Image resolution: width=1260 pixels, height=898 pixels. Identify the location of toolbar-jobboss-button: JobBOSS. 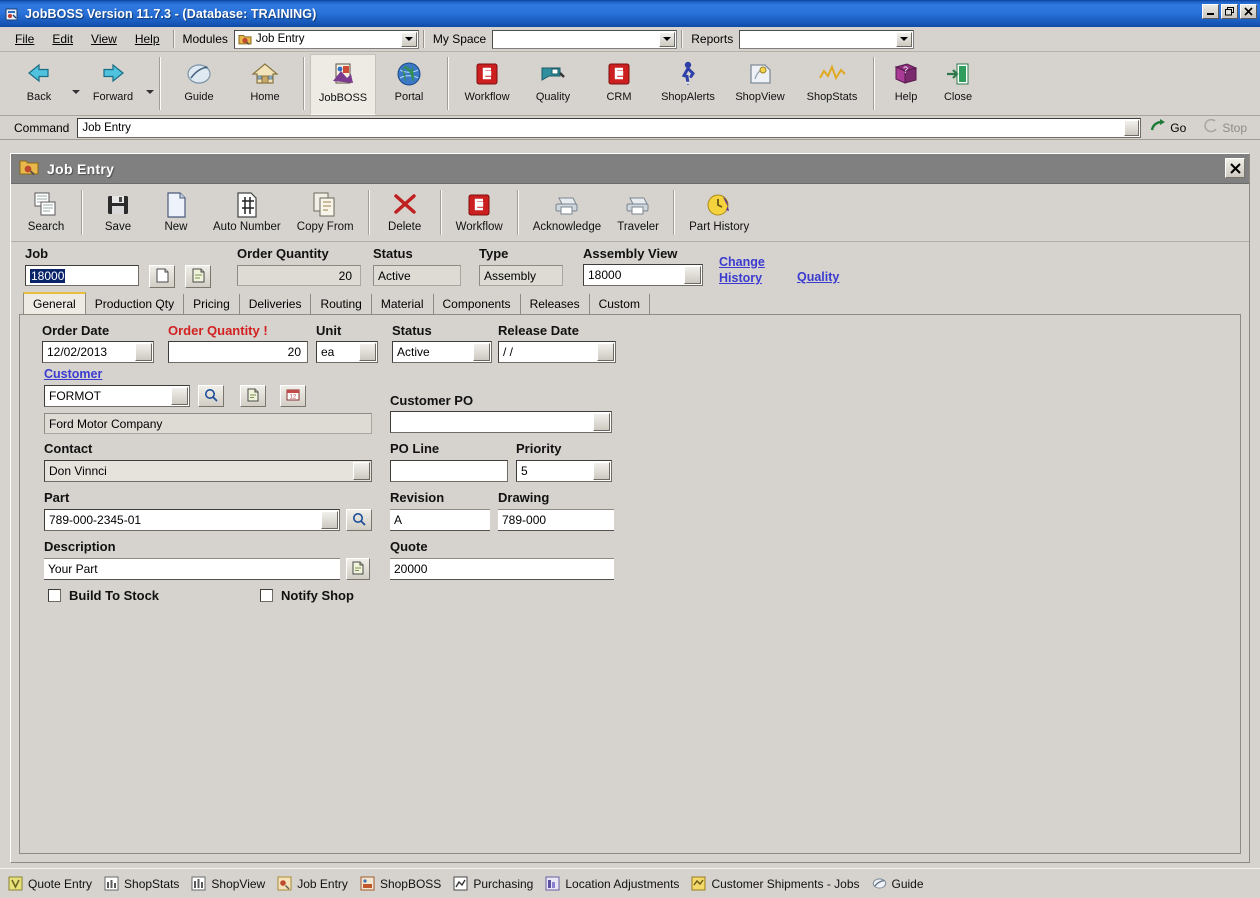
(343, 84).